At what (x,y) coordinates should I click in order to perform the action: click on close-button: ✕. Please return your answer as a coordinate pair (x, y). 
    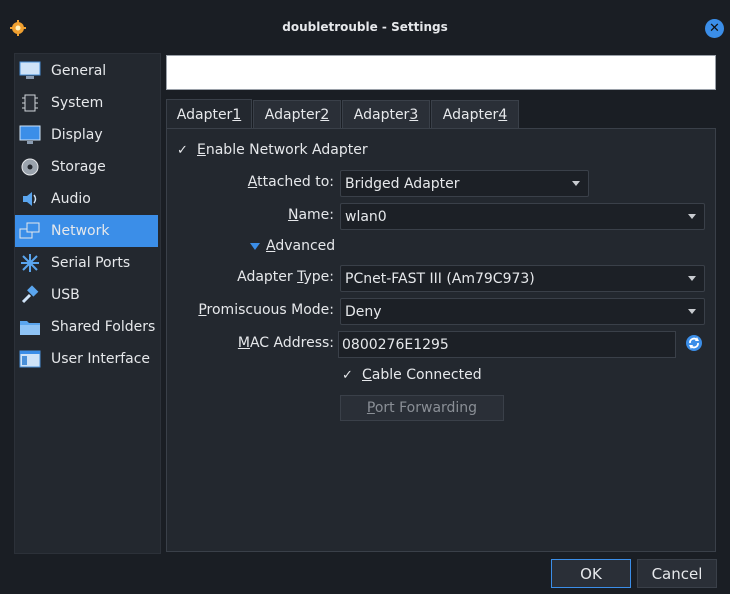
    Looking at the image, I should click on (714, 28).